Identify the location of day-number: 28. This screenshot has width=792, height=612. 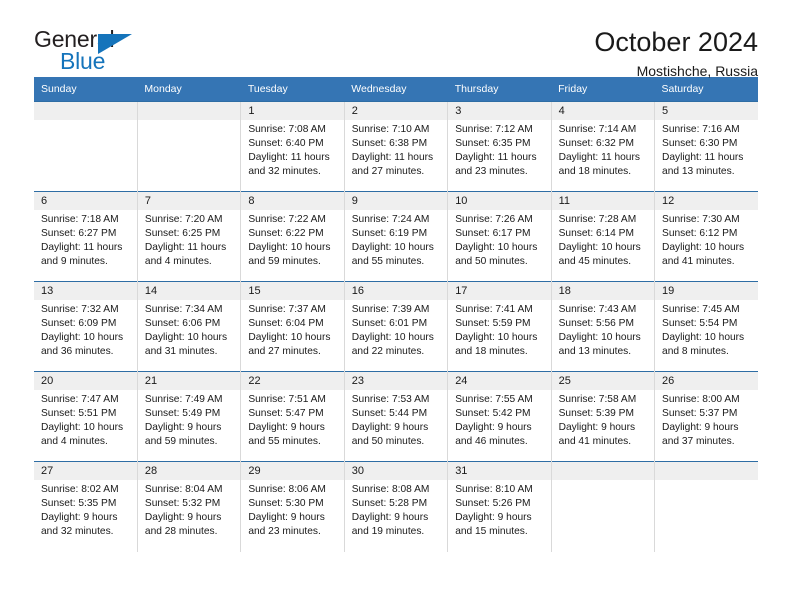
(189, 471).